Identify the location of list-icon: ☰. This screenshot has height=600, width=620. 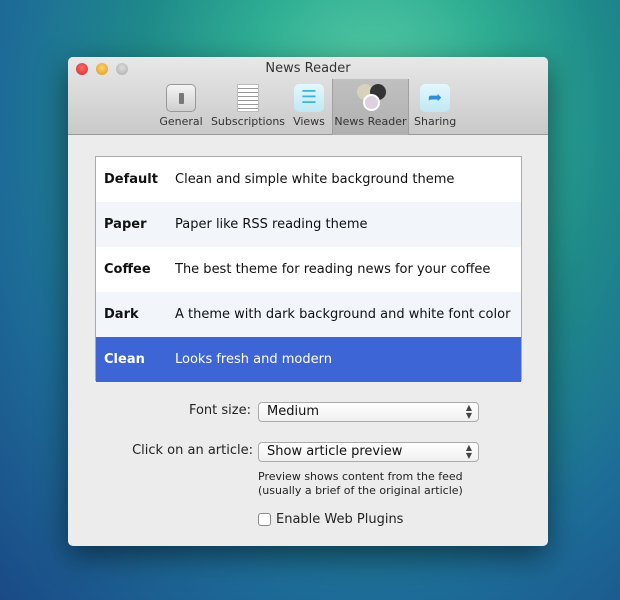
(309, 98).